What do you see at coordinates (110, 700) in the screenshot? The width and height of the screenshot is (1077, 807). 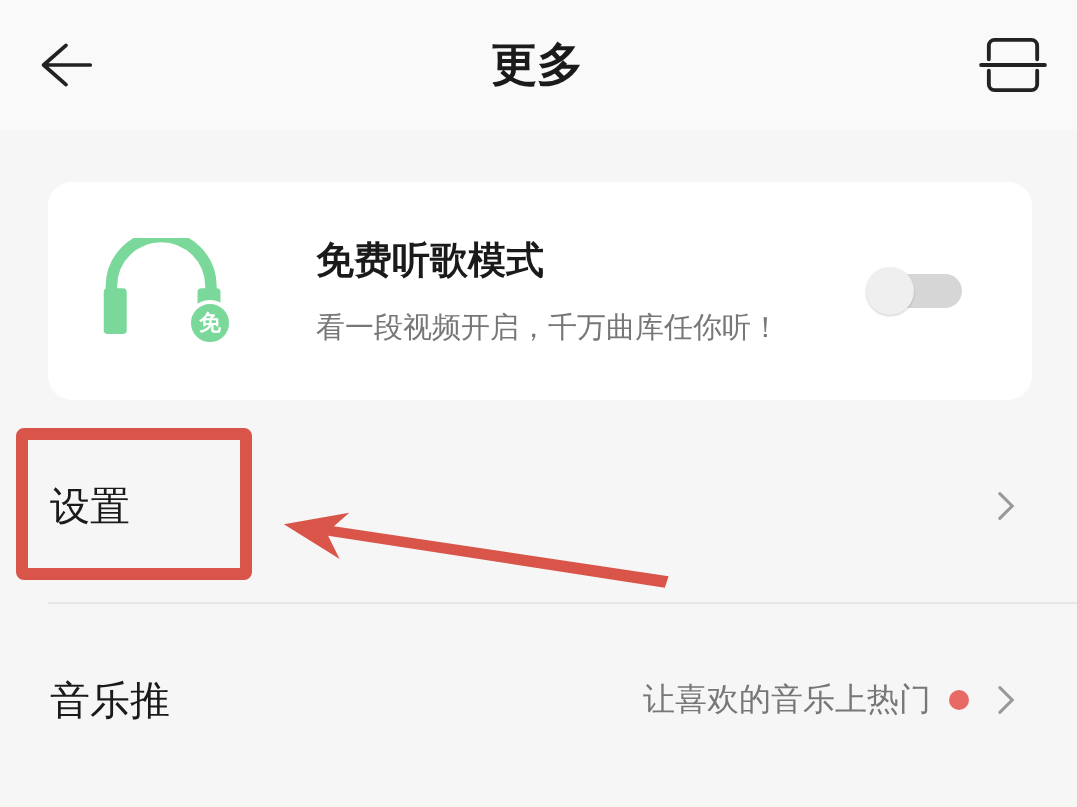 I see `row-label: 音乐推` at bounding box center [110, 700].